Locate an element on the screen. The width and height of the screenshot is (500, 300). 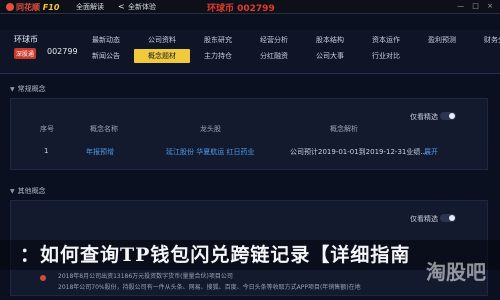
flower-logo-icon is located at coordinates (10, 7).